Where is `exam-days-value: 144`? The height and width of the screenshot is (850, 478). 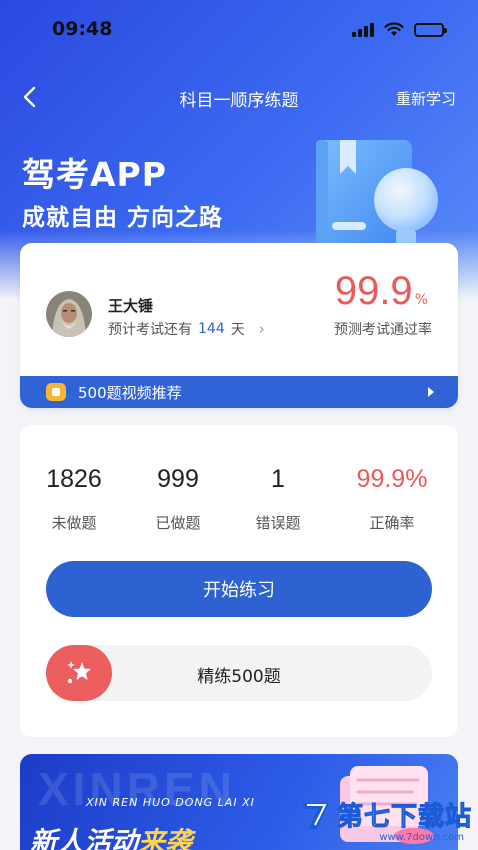
exam-days-value: 144 is located at coordinates (211, 329).